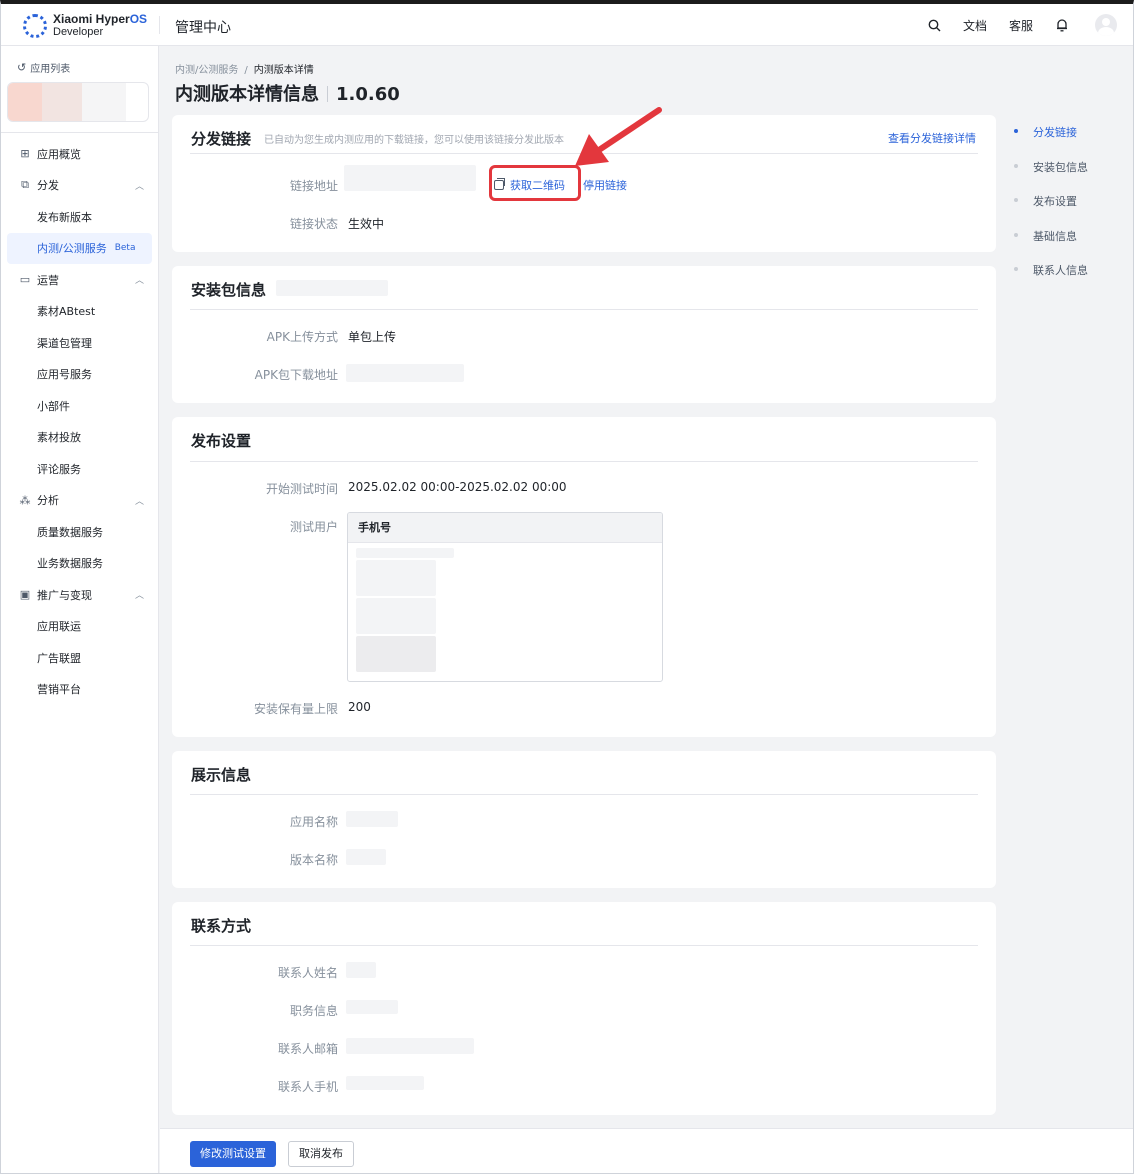 The width and height of the screenshot is (1134, 1174). What do you see at coordinates (233, 1154) in the screenshot?
I see `modify-test-settings-button: 修改测试设置` at bounding box center [233, 1154].